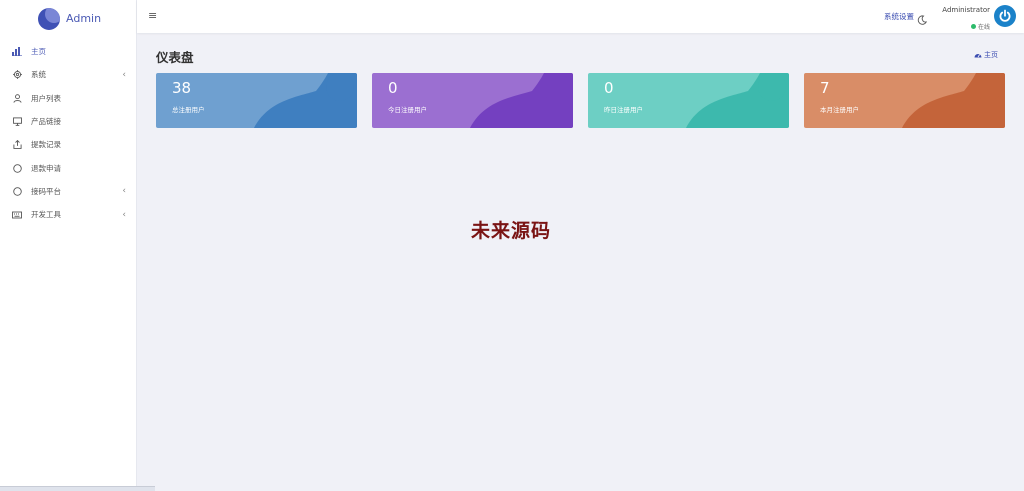 This screenshot has height=491, width=1024. I want to click on sidebar-item-refunds: 退款申请, so click(68, 167).